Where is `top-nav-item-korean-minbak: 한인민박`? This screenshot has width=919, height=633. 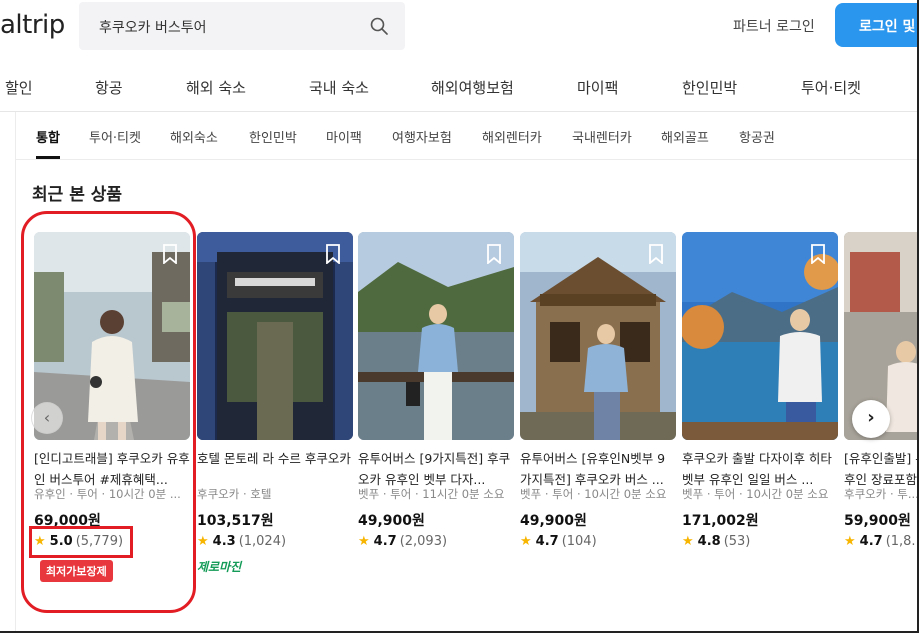 top-nav-item-korean-minbak: 한인민박 is located at coordinates (709, 87).